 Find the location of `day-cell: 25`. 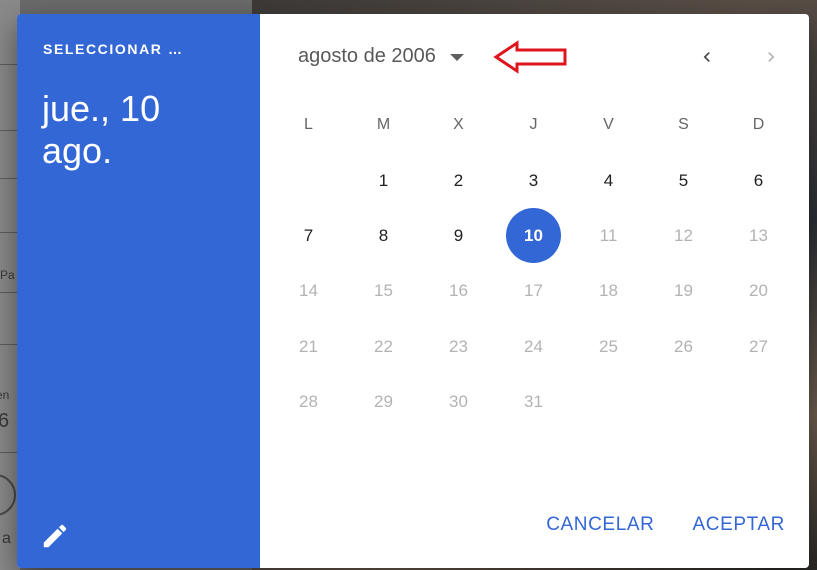

day-cell: 25 is located at coordinates (608, 346).